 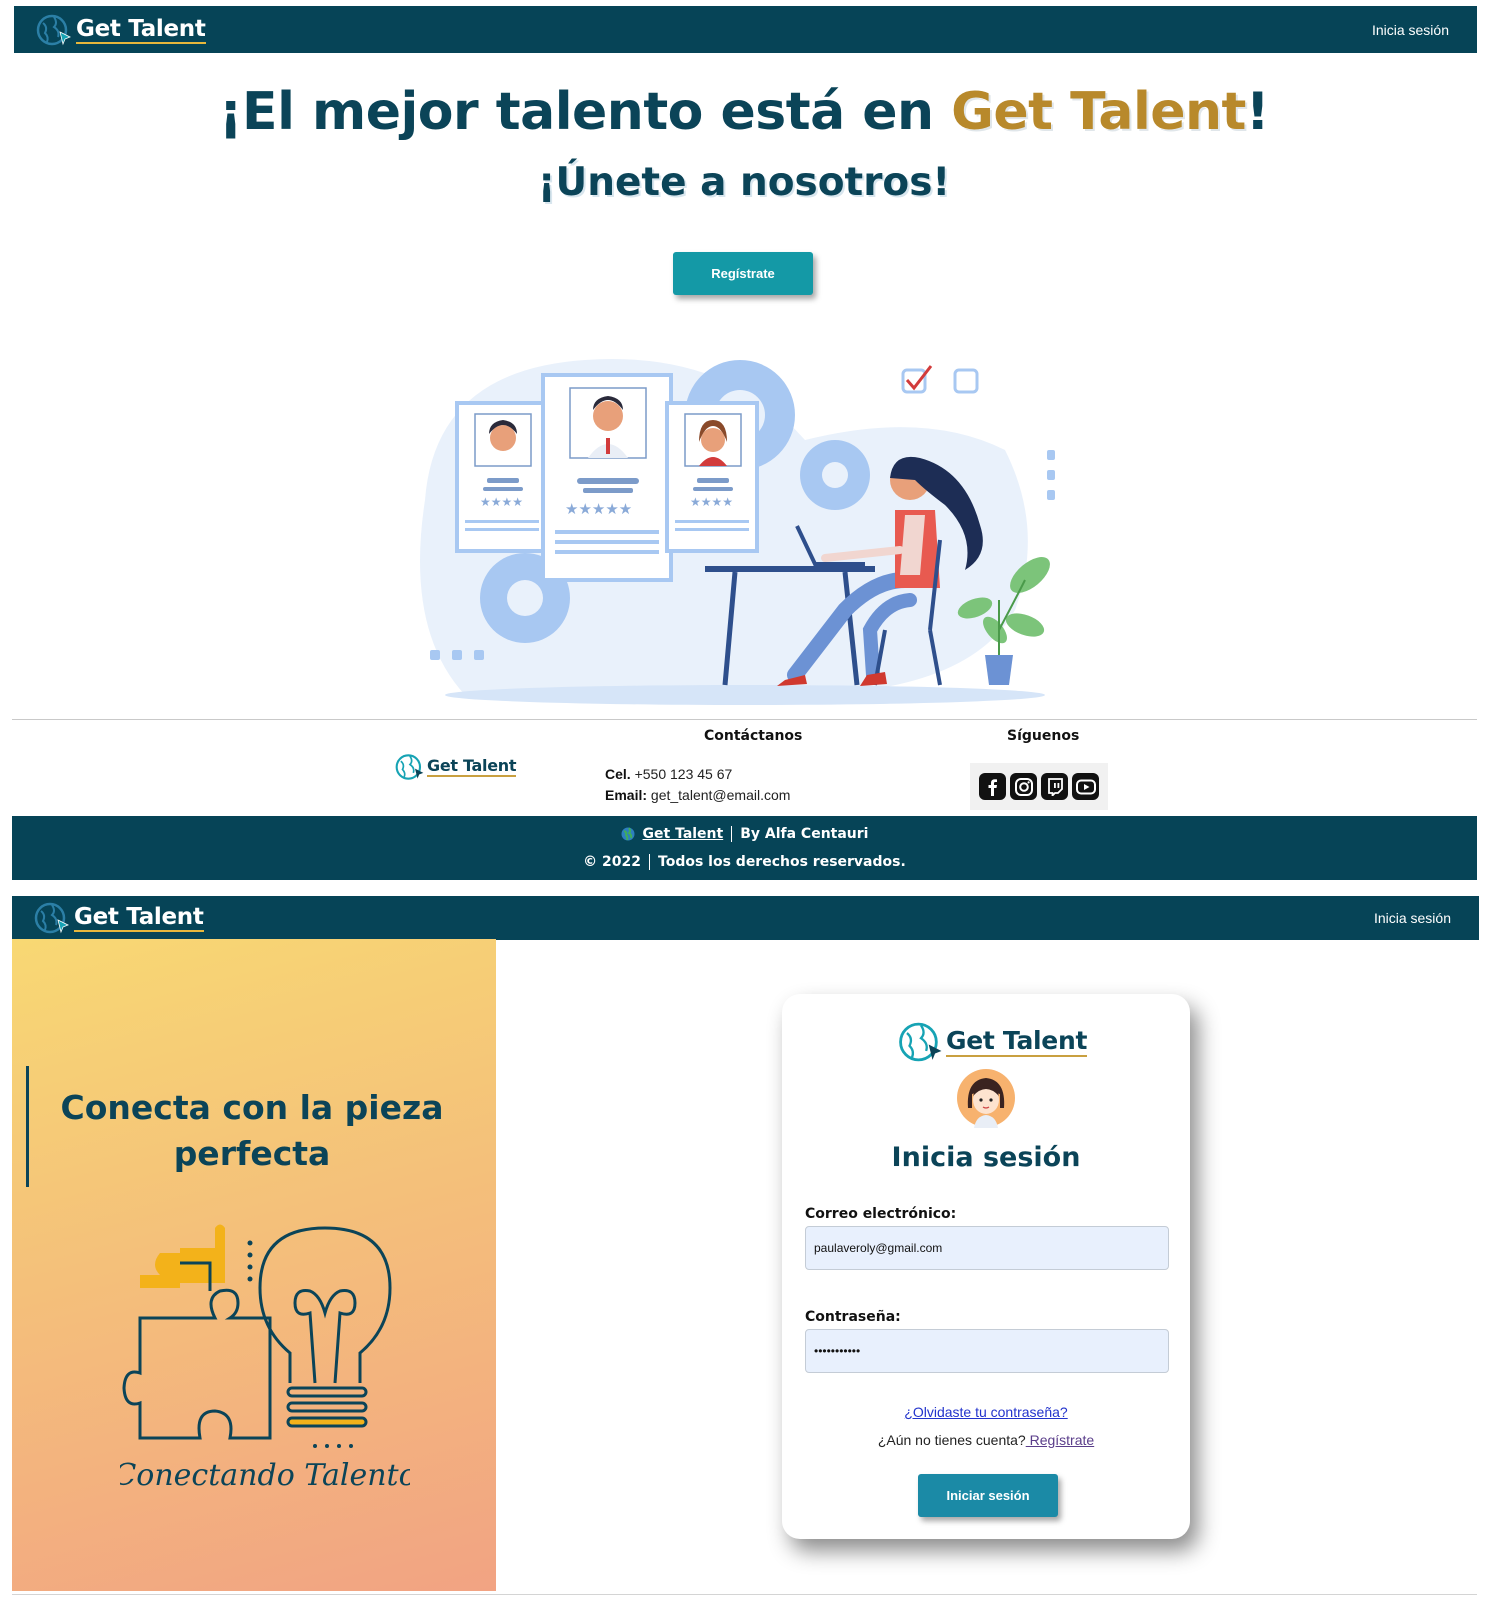 I want to click on panel-accent-bar, so click(x=27, y=1126).